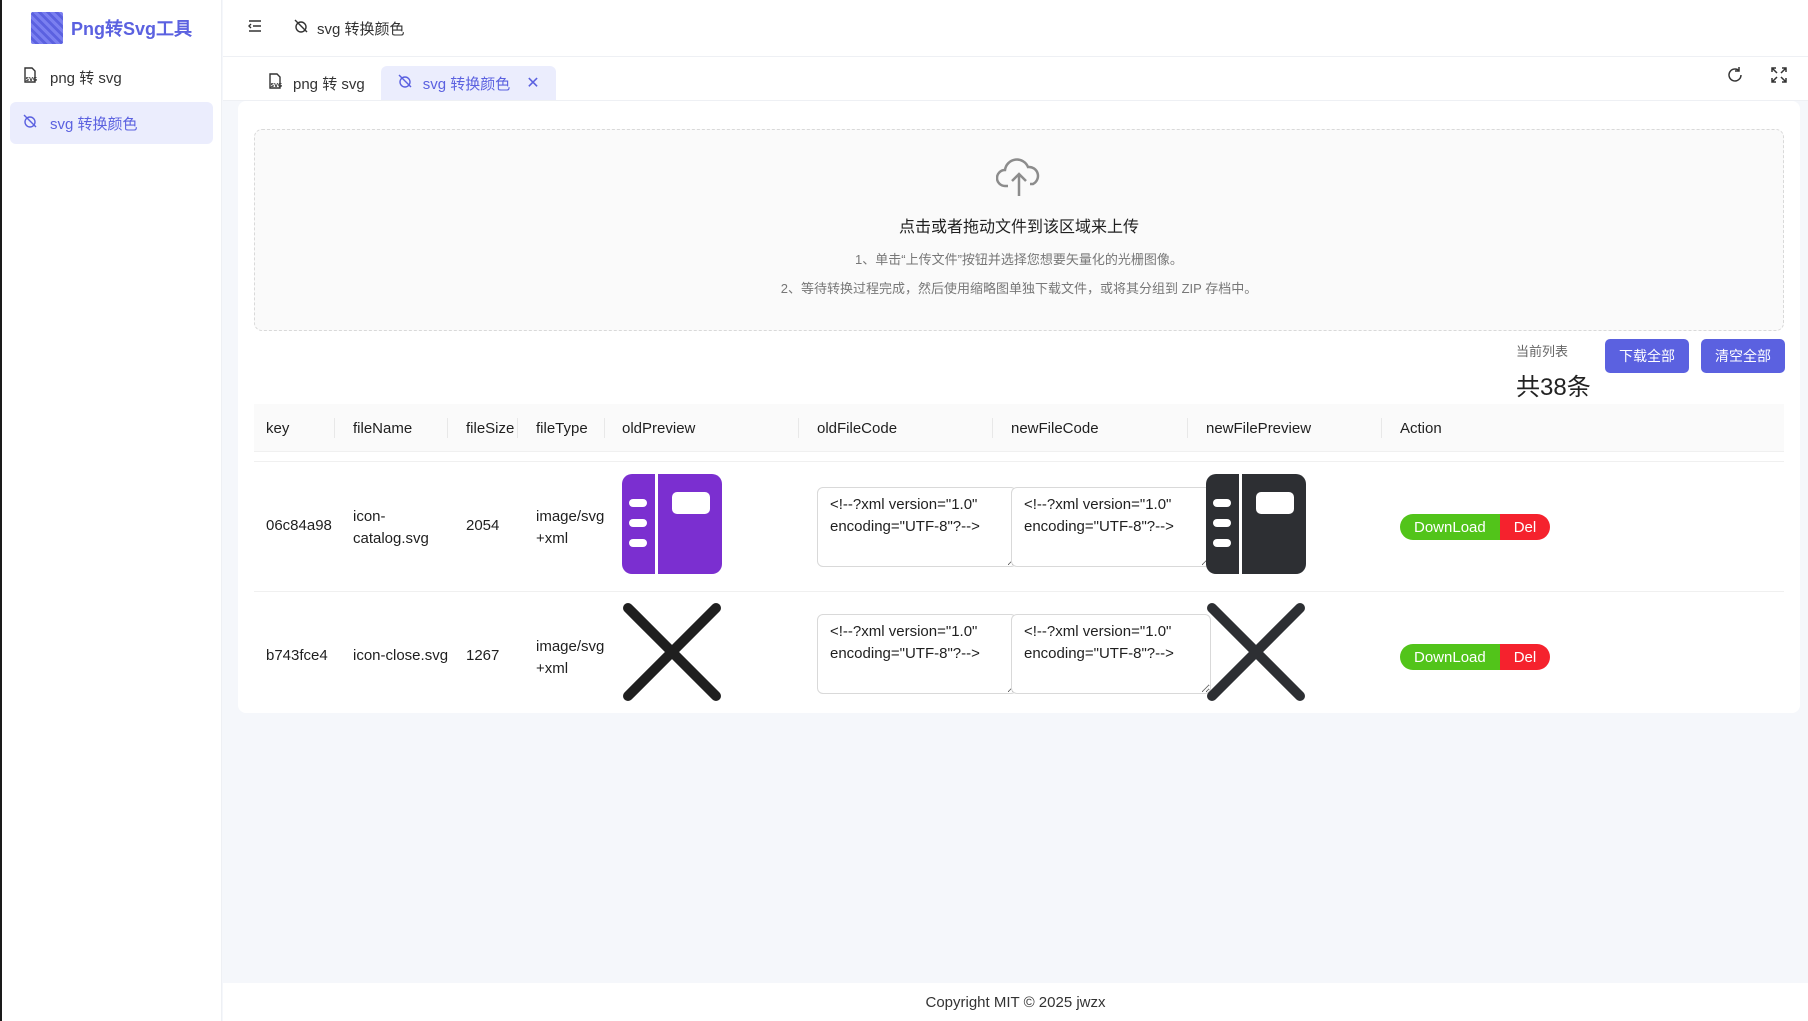  I want to click on sidebar-item-label: png 转 svg, so click(86, 78).